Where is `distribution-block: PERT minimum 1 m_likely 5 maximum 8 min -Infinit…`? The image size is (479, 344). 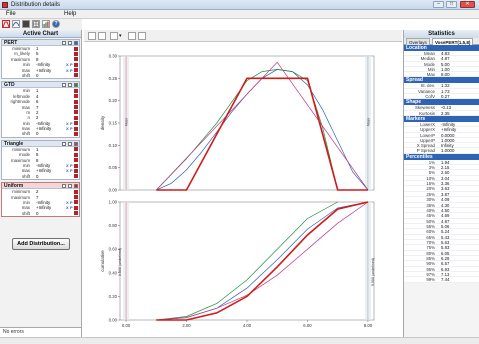
distribution-block: PERT minimum 1 m_likely 5 maximum 8 min -Infinit… is located at coordinates (40, 59).